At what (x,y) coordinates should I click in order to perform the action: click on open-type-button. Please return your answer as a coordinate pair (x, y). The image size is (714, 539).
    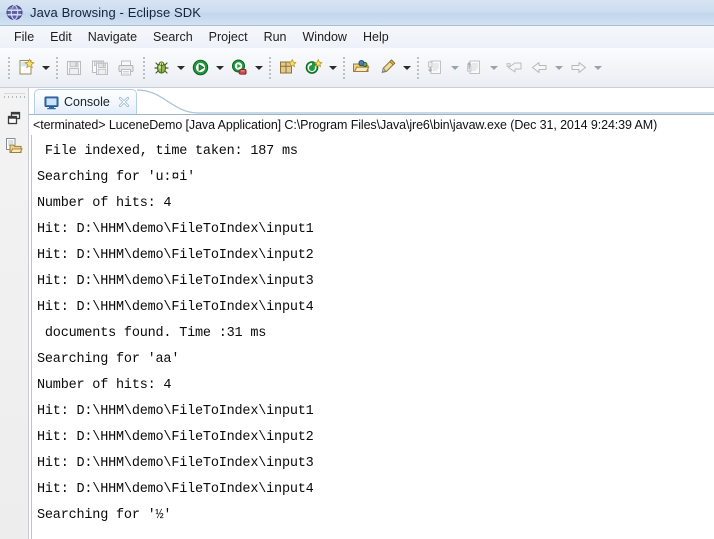
    Looking at the image, I should click on (361, 68).